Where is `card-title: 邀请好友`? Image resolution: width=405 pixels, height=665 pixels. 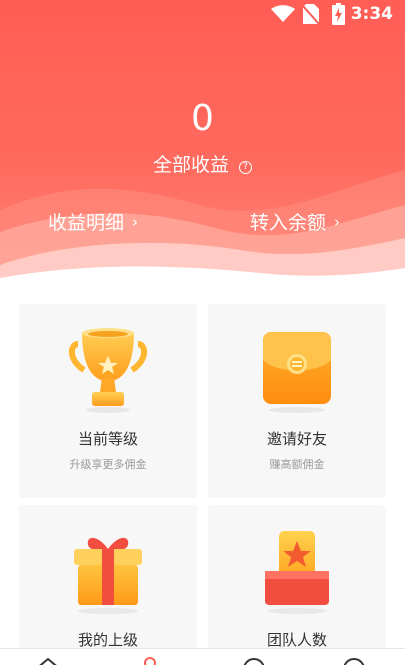 card-title: 邀请好友 is located at coordinates (296, 439).